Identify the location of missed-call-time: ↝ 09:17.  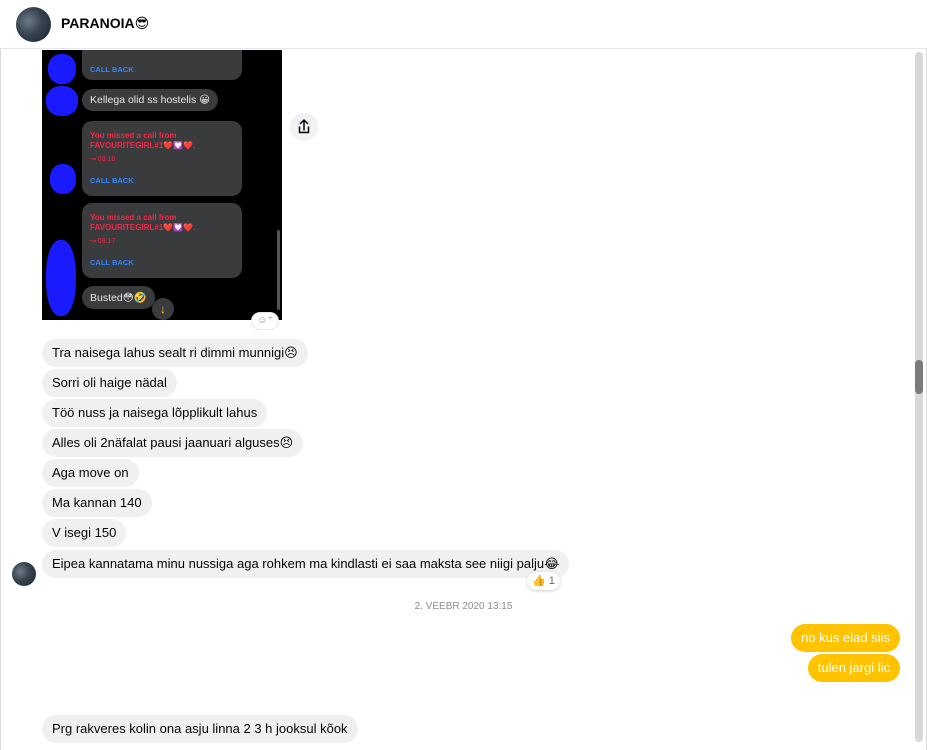
(103, 241).